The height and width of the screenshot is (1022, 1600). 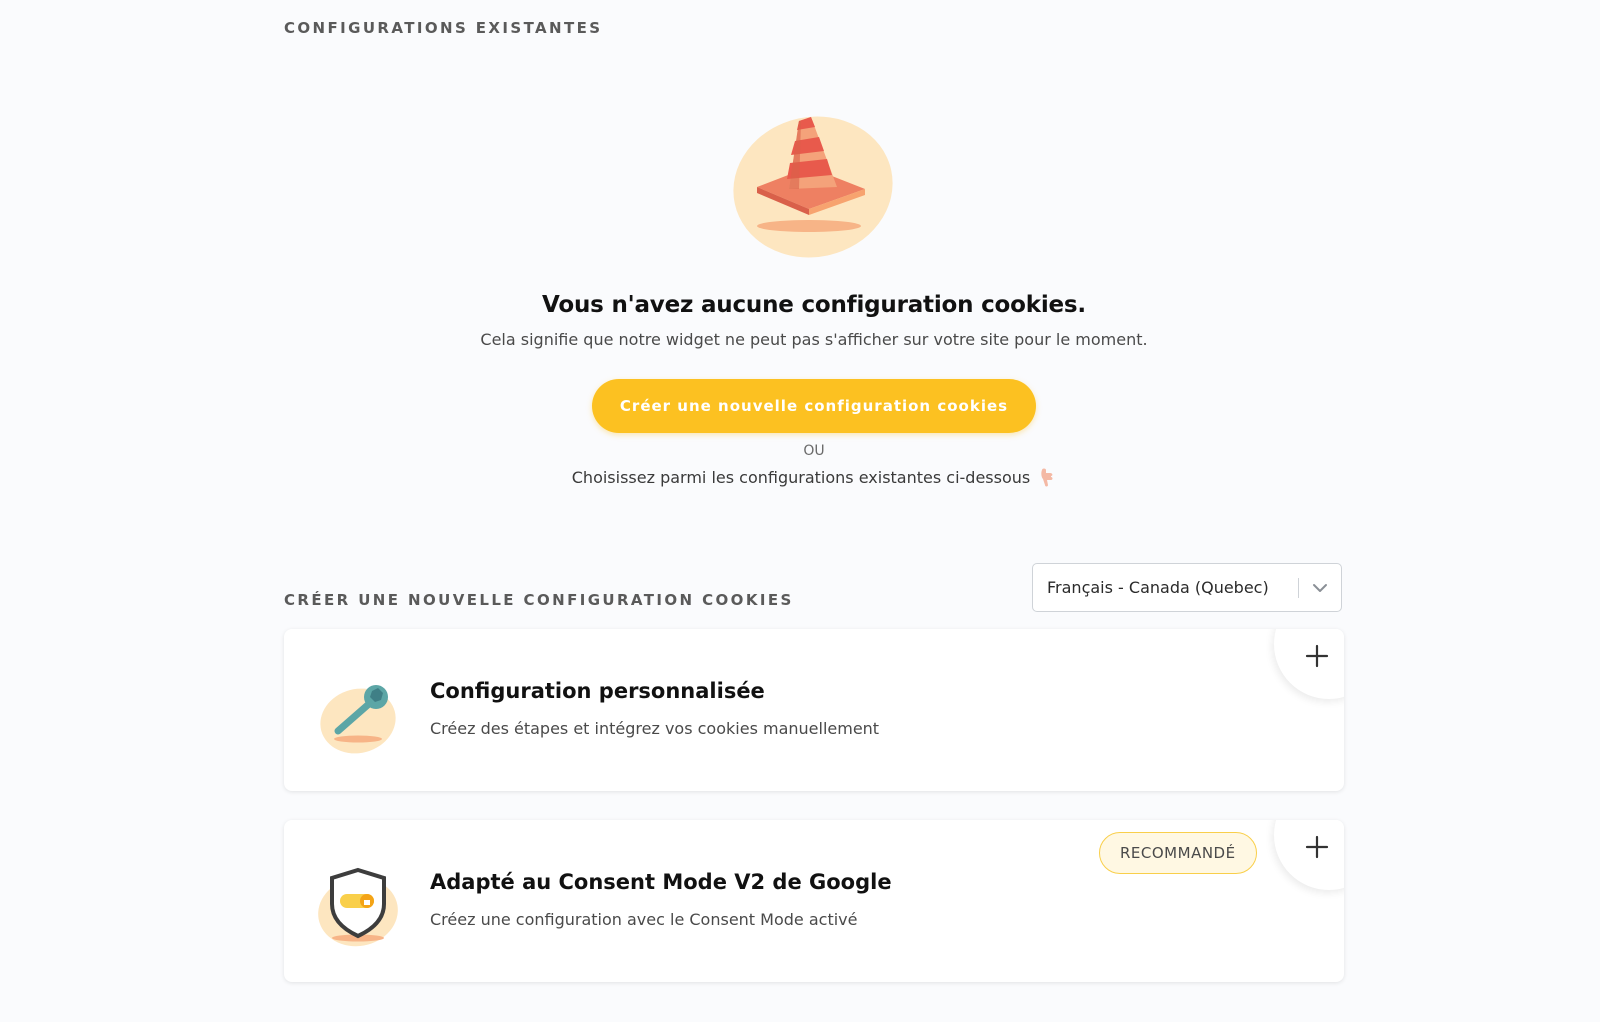 I want to click on language-select: Français - Canada (Quebec), so click(x=1187, y=587).